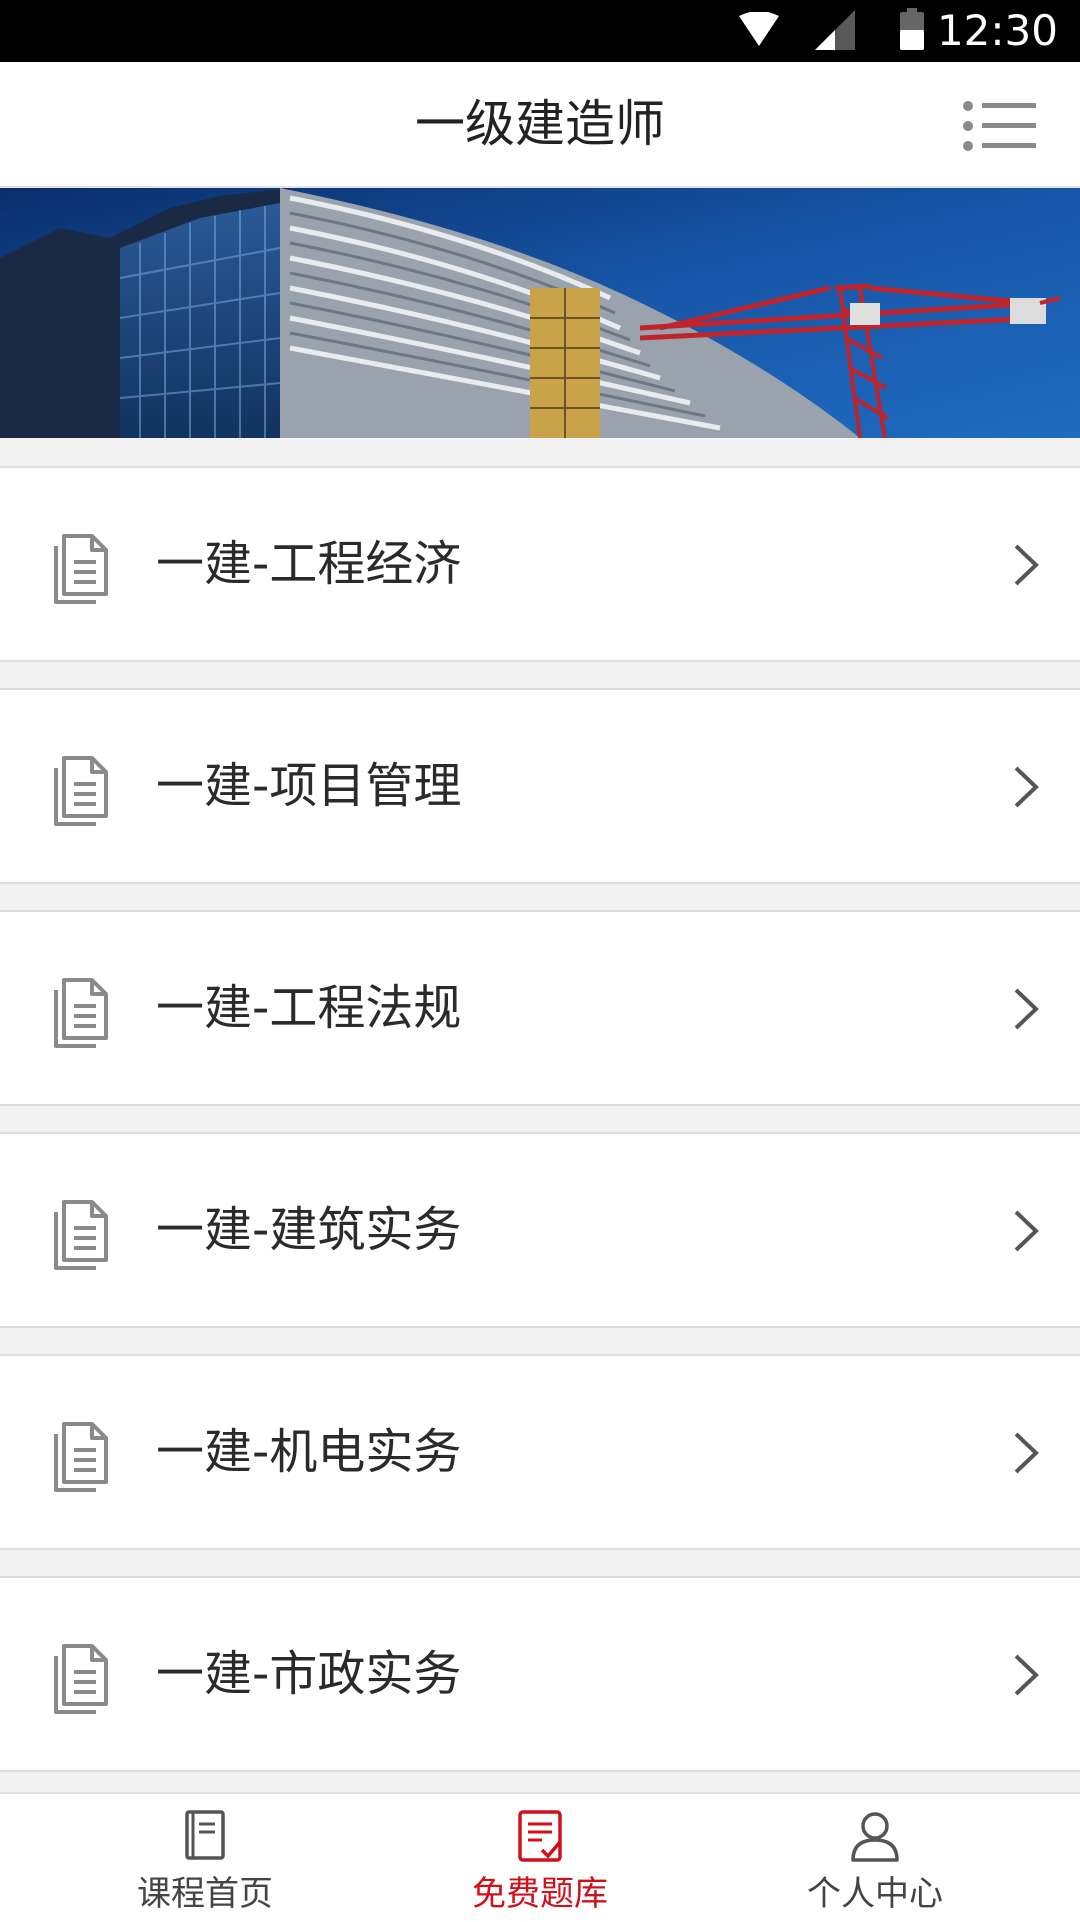 The height and width of the screenshot is (1922, 1080). What do you see at coordinates (309, 786) in the screenshot?
I see `course-label: 一建-项目管理` at bounding box center [309, 786].